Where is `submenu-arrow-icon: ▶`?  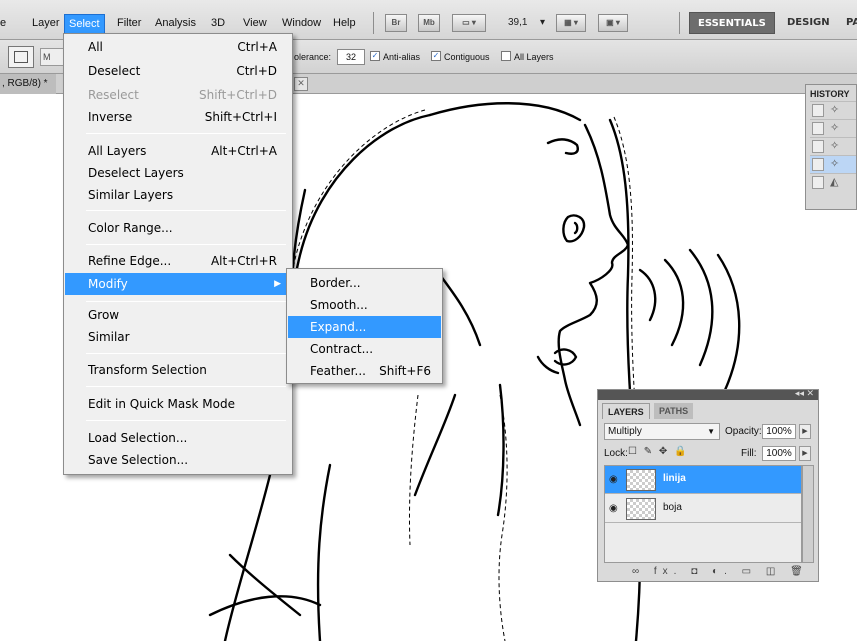
submenu-arrow-icon: ▶ is located at coordinates (277, 284).